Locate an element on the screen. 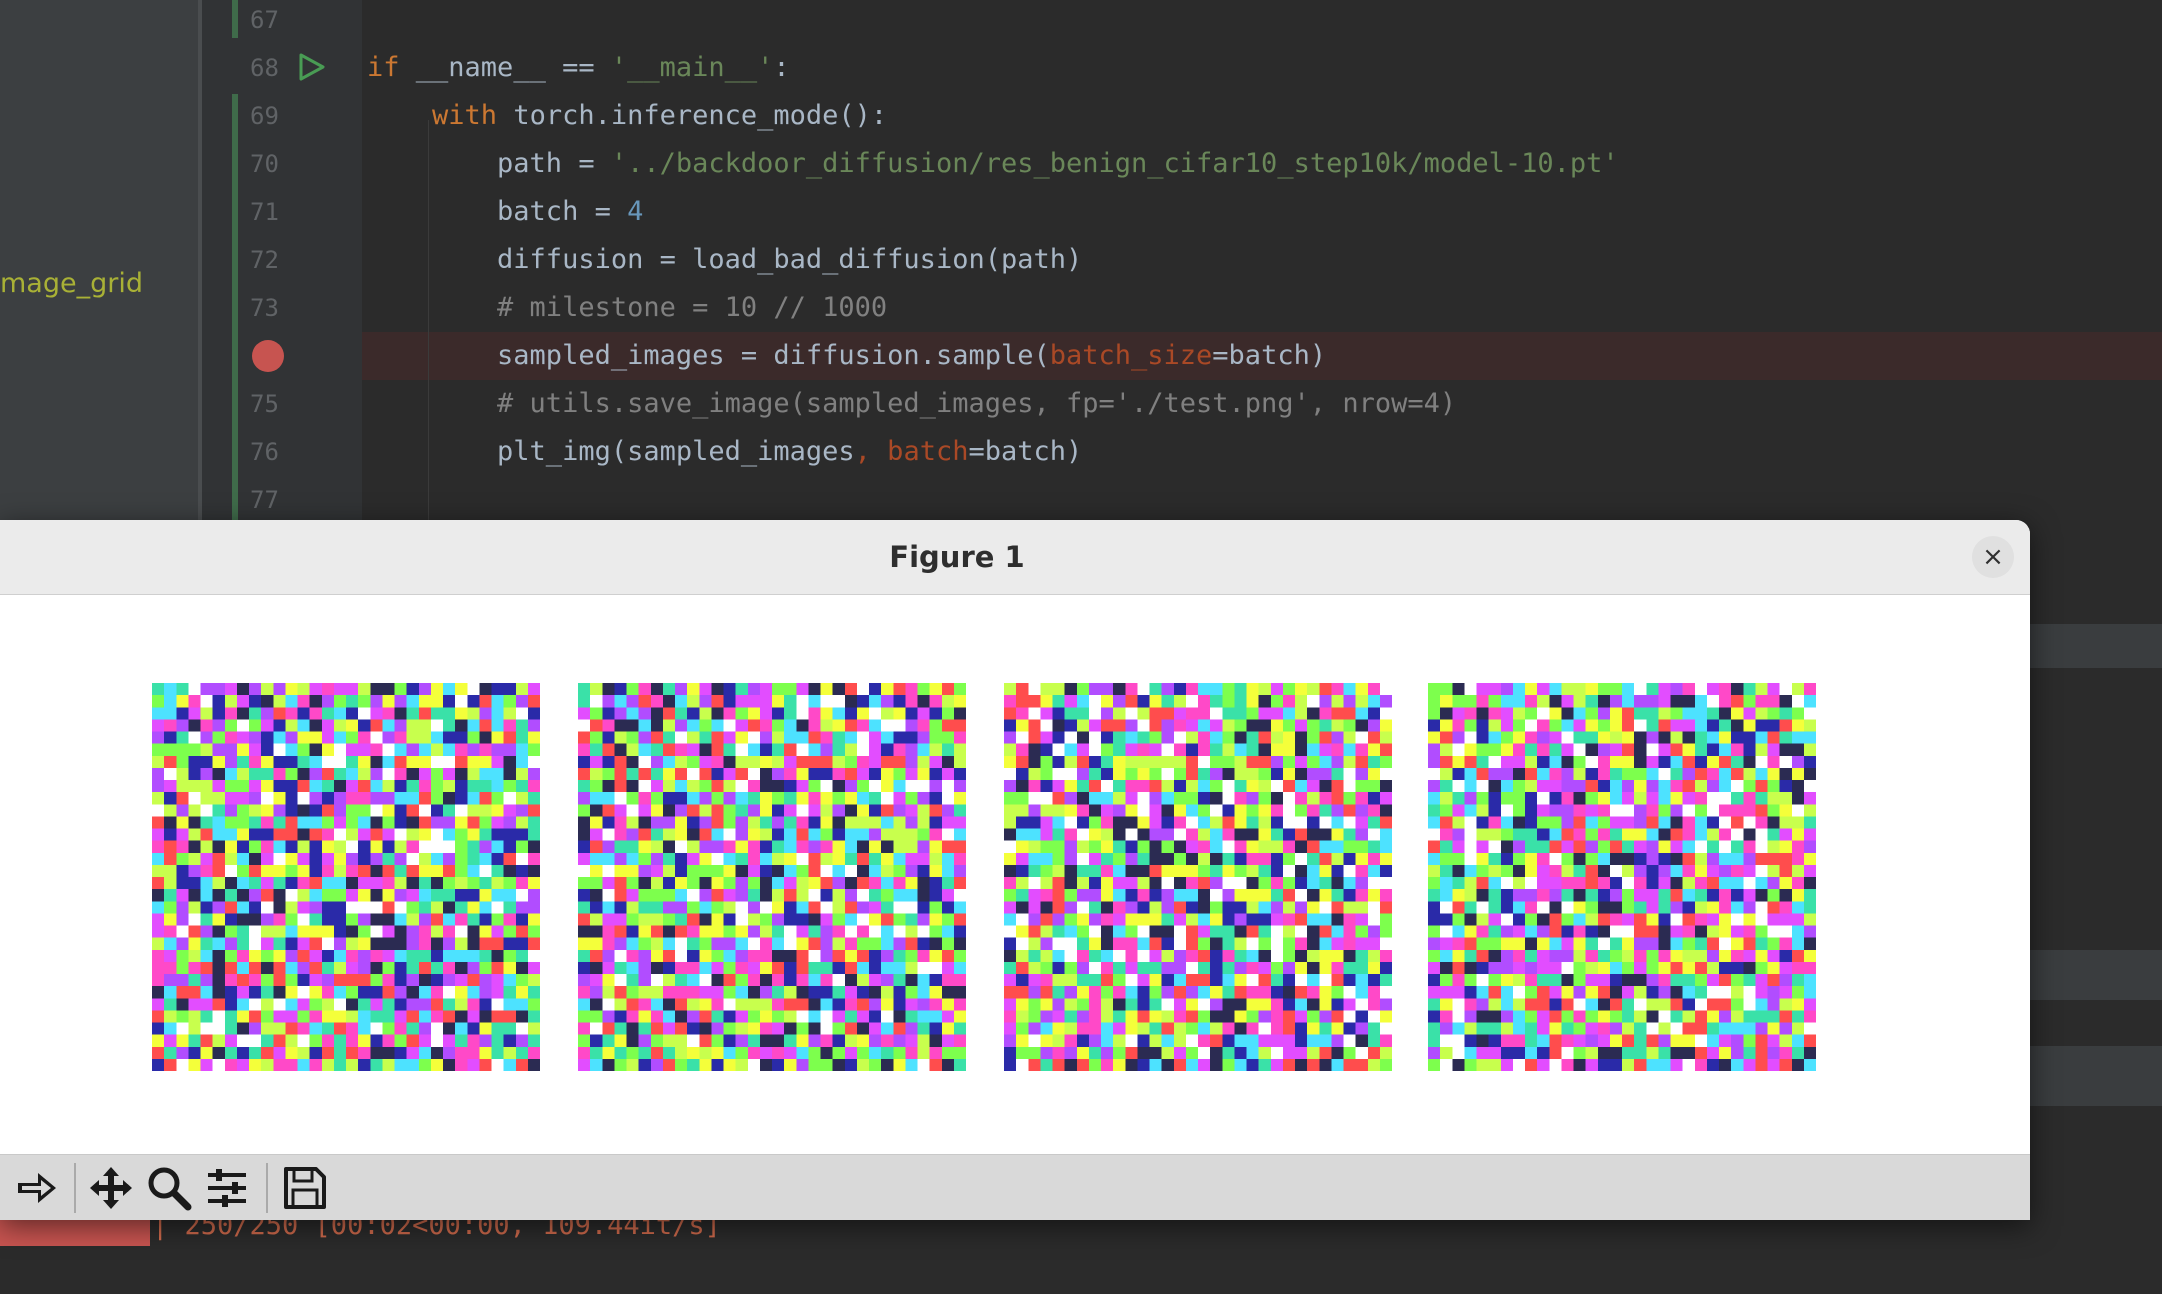 The height and width of the screenshot is (1294, 2162). line-number: 73 is located at coordinates (264, 308).